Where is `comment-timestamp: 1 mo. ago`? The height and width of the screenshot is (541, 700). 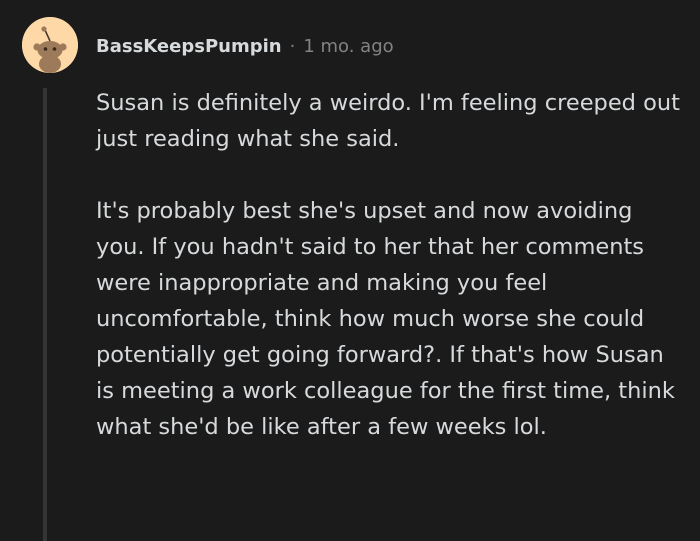
comment-timestamp: 1 mo. ago is located at coordinates (348, 46).